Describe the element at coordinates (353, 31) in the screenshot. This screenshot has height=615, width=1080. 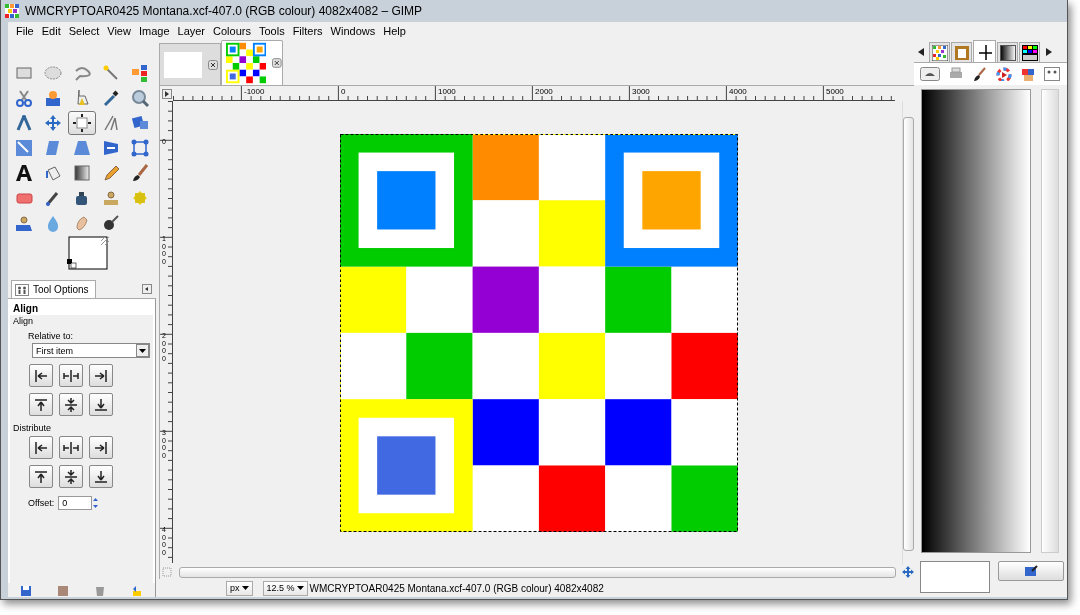
I see `menu-item: Windows` at that location.